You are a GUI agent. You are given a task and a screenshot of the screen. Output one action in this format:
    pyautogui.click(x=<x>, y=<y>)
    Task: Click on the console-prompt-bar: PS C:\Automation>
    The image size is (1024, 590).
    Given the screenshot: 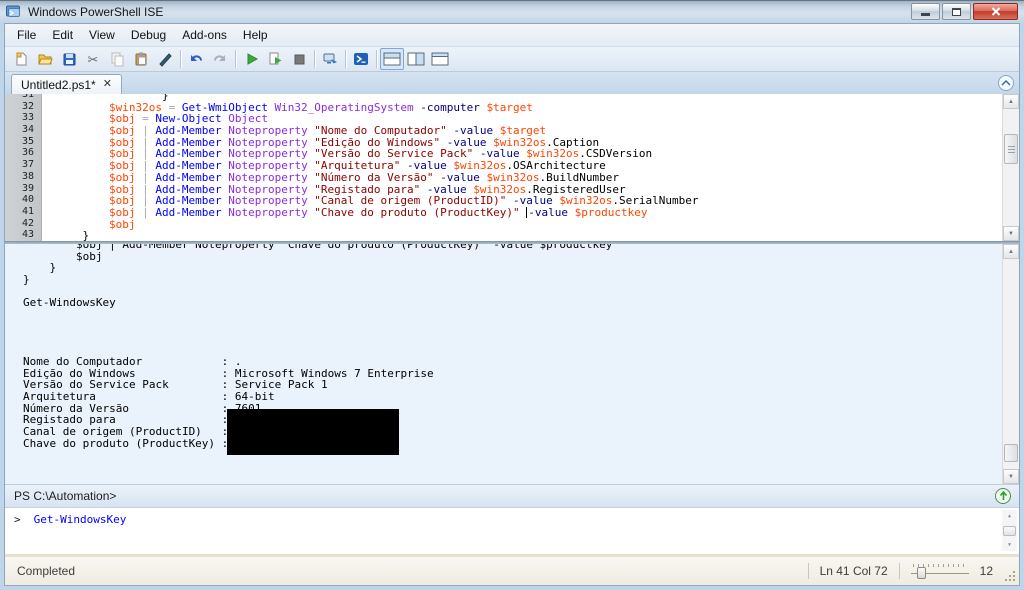 What is the action you would take?
    pyautogui.click(x=512, y=496)
    